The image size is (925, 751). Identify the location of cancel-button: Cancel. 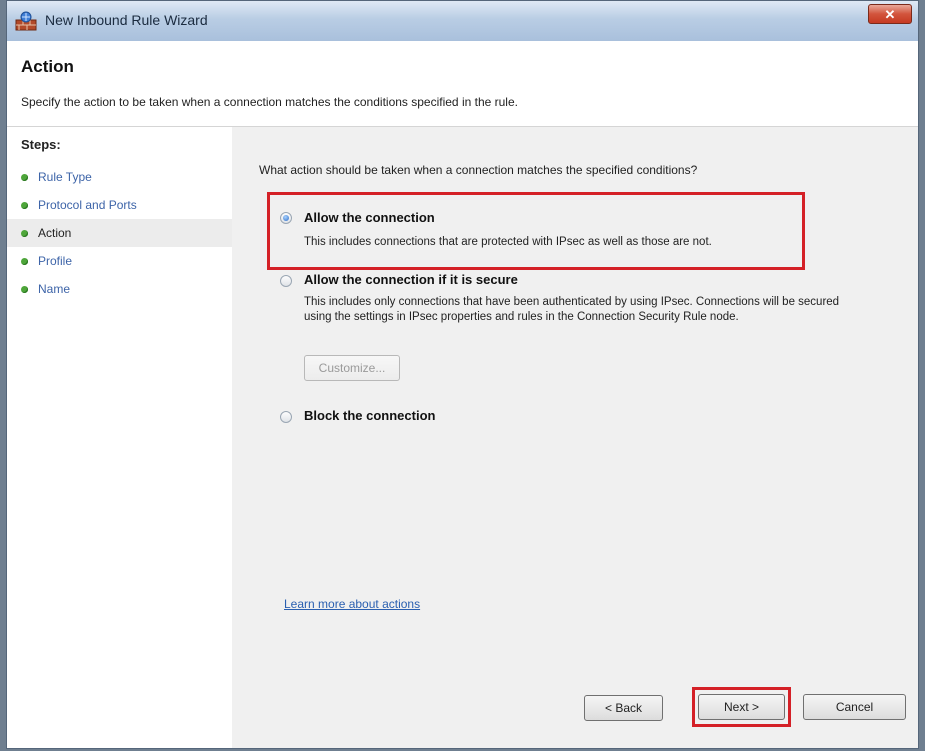
(854, 707).